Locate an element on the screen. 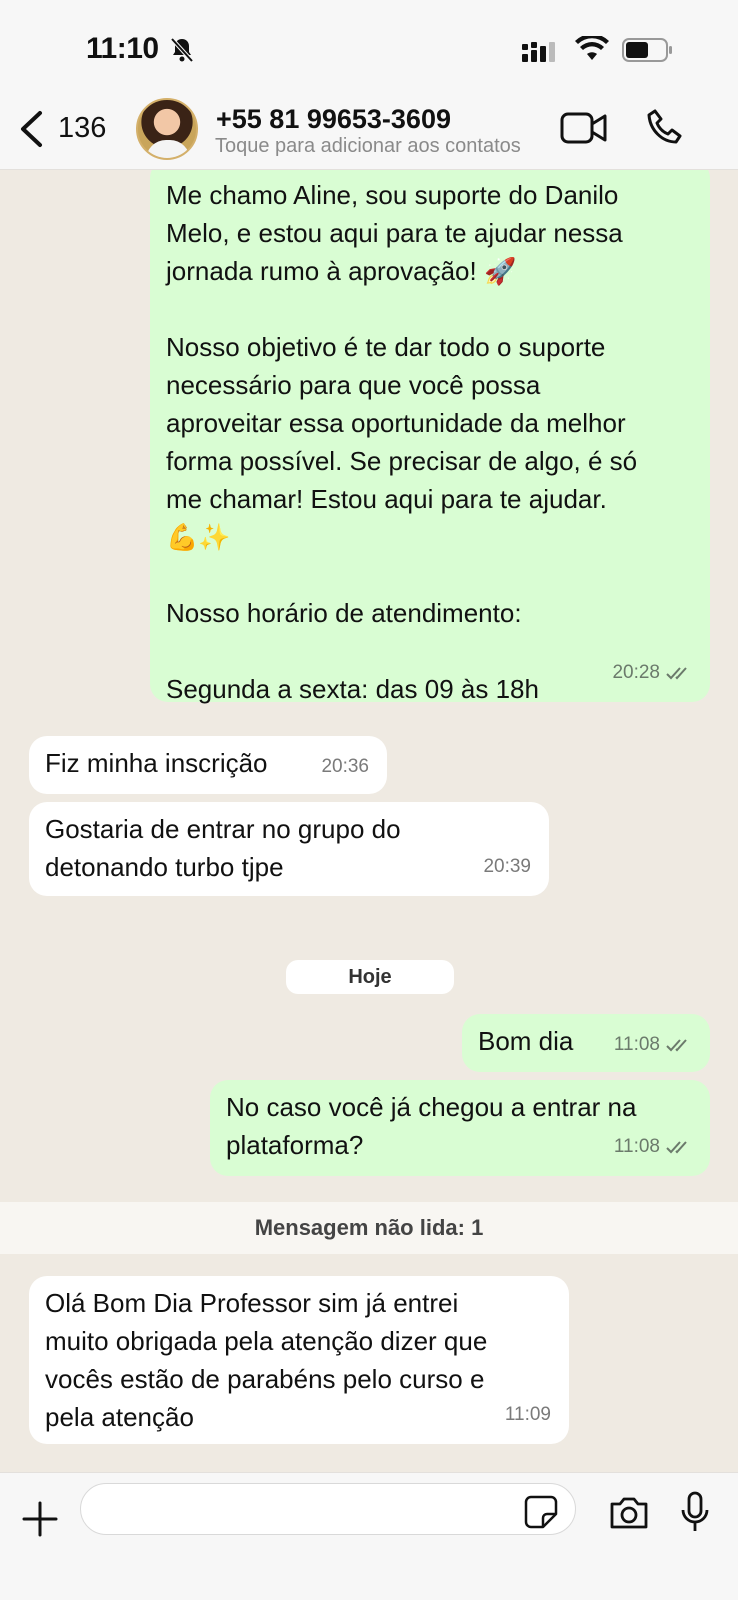 The image size is (738, 1600). message-time: 11:09 is located at coordinates (527, 1414).